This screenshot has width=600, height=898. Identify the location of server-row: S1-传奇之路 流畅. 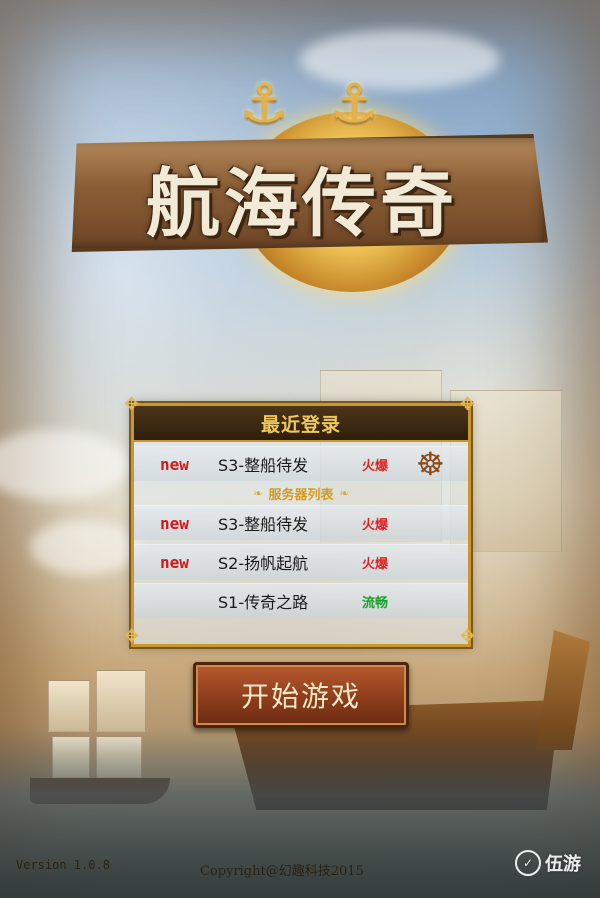
(301, 600).